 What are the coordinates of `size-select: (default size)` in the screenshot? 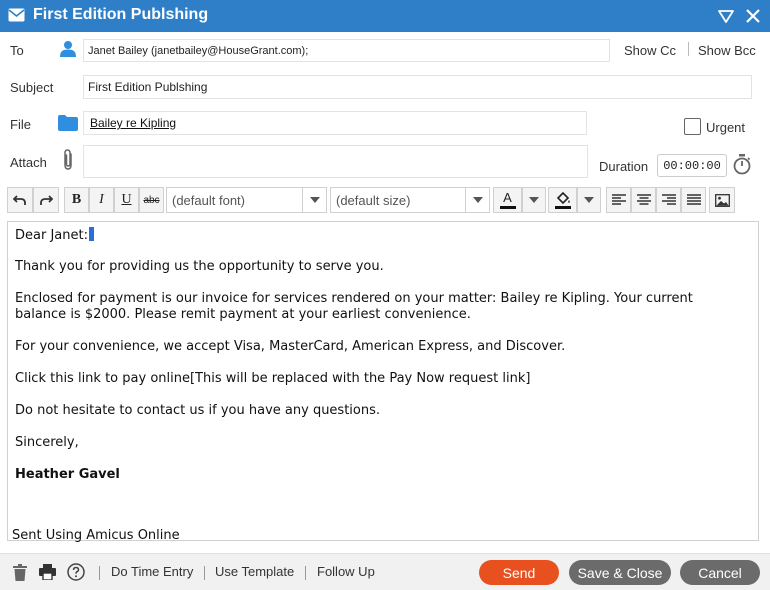 It's located at (410, 200).